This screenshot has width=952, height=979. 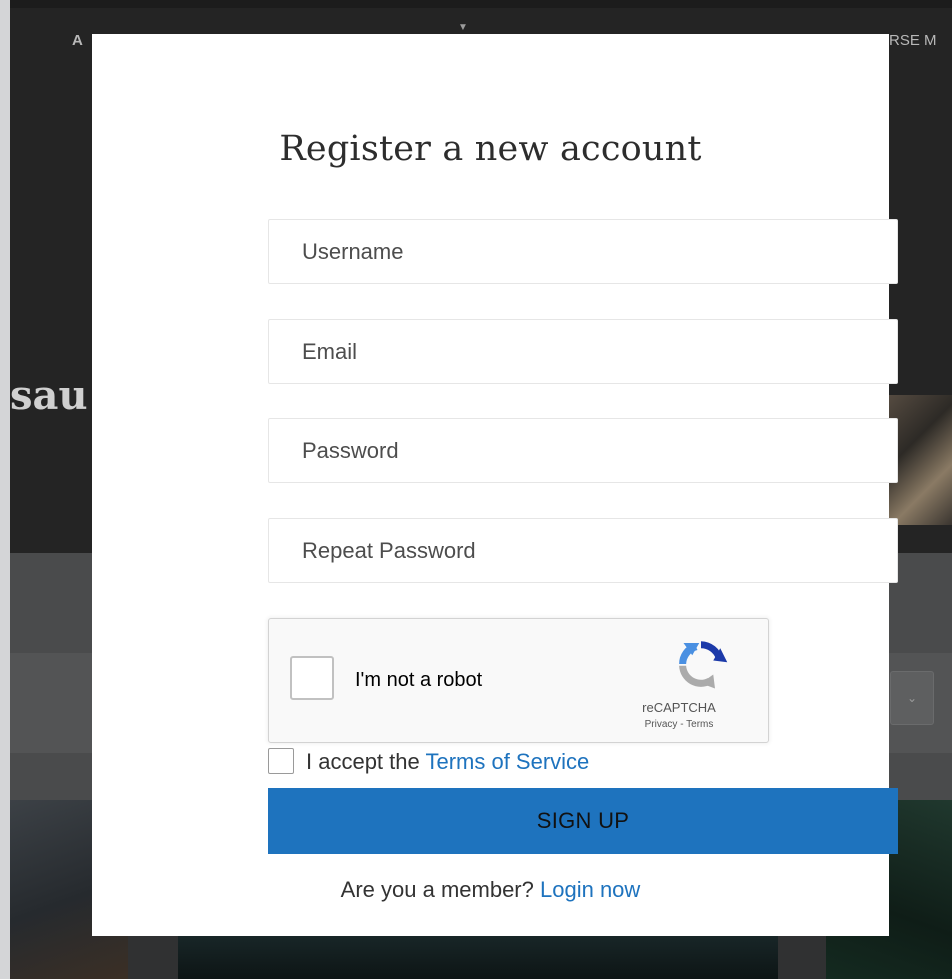 I want to click on terms-checkbox, so click(x=281, y=761).